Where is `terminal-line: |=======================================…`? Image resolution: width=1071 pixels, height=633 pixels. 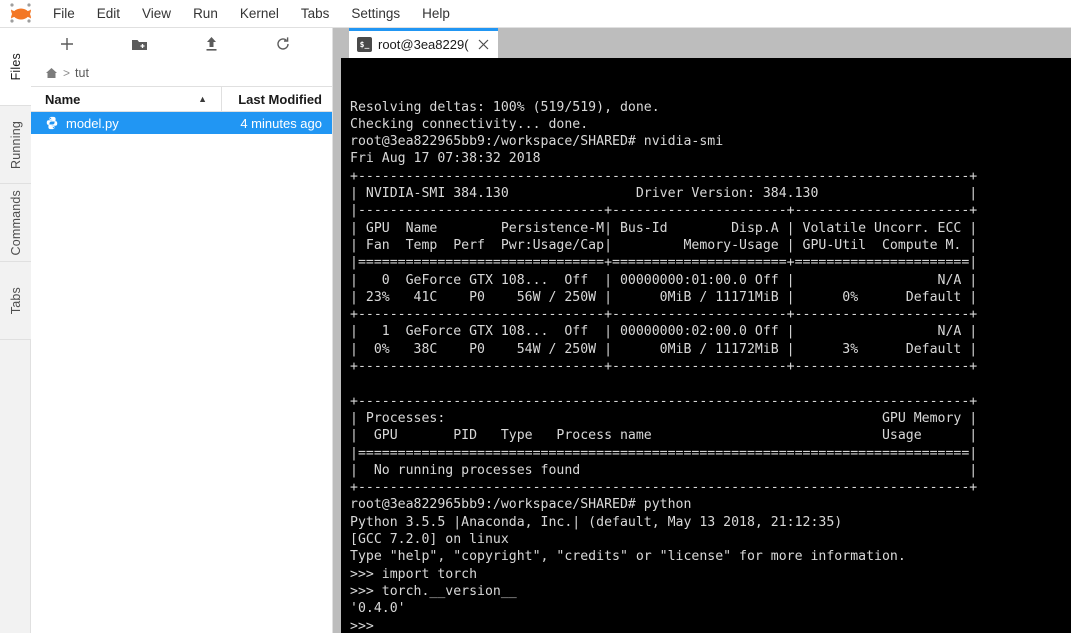 terminal-line: |=======================================… is located at coordinates (664, 453).